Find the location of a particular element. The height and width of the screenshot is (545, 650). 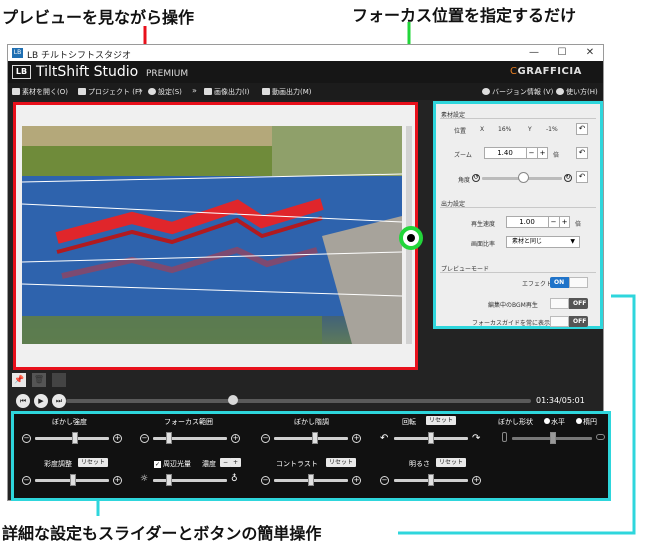

focus-guide-toggle: OFF is located at coordinates (569, 321).